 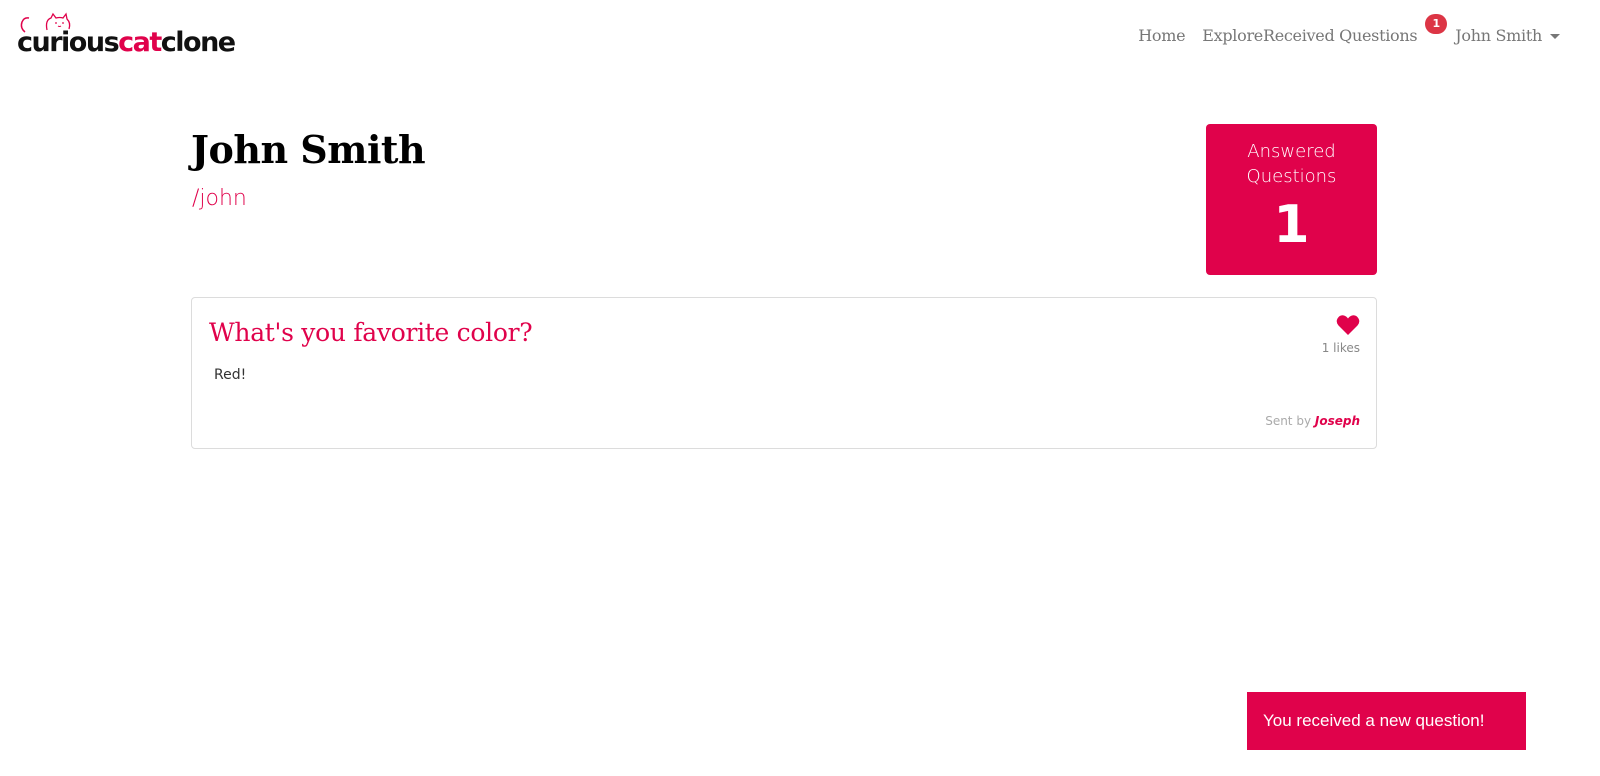 I want to click on brand-wordmark: curiouscatclone, so click(x=126, y=42).